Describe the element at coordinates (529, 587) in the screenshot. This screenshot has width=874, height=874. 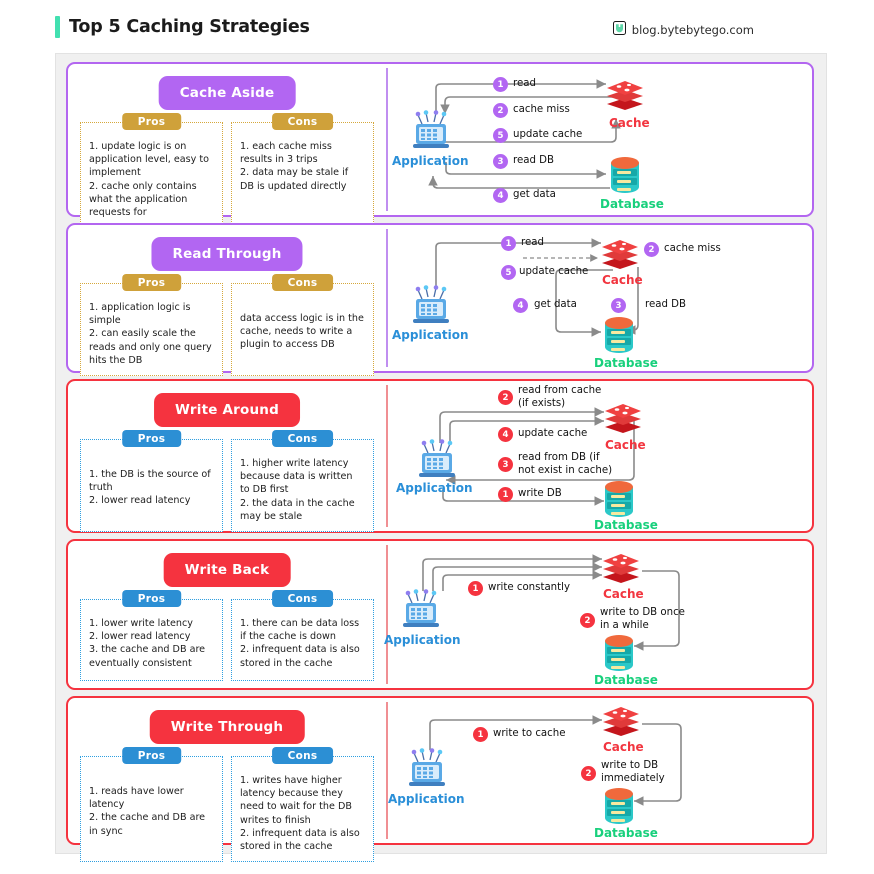
I see `step-label: write constantly` at that location.